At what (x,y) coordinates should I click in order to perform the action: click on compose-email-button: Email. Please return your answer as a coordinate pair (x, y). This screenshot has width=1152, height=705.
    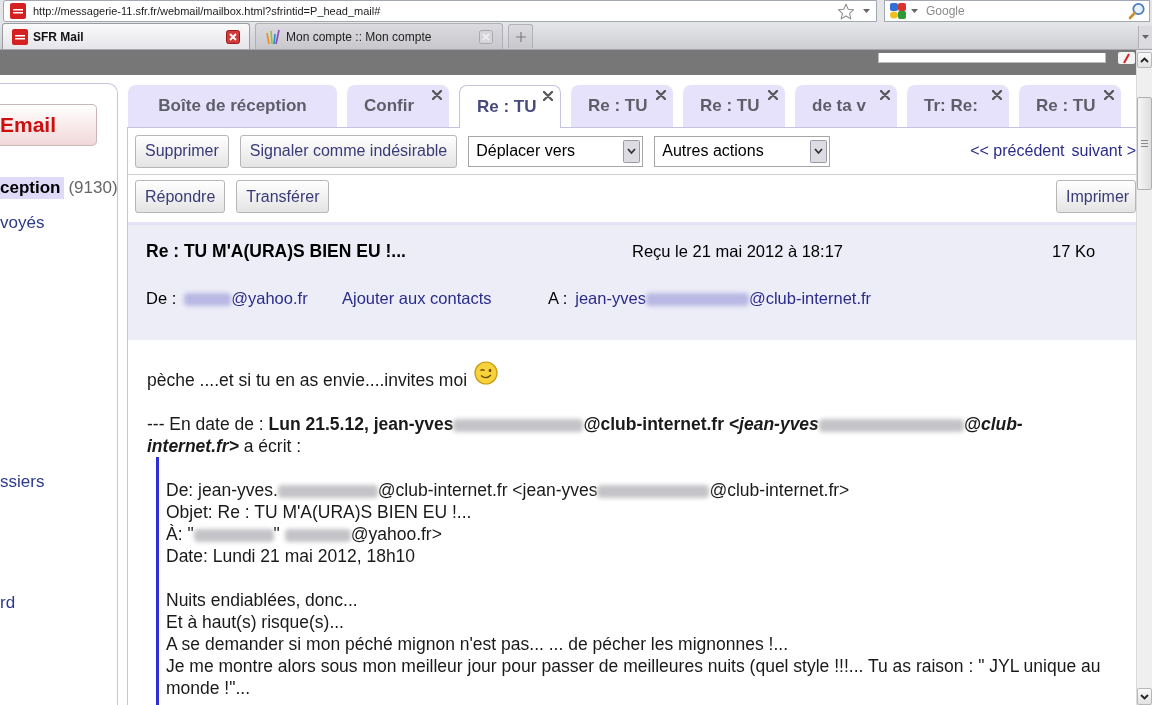
    Looking at the image, I should click on (48, 125).